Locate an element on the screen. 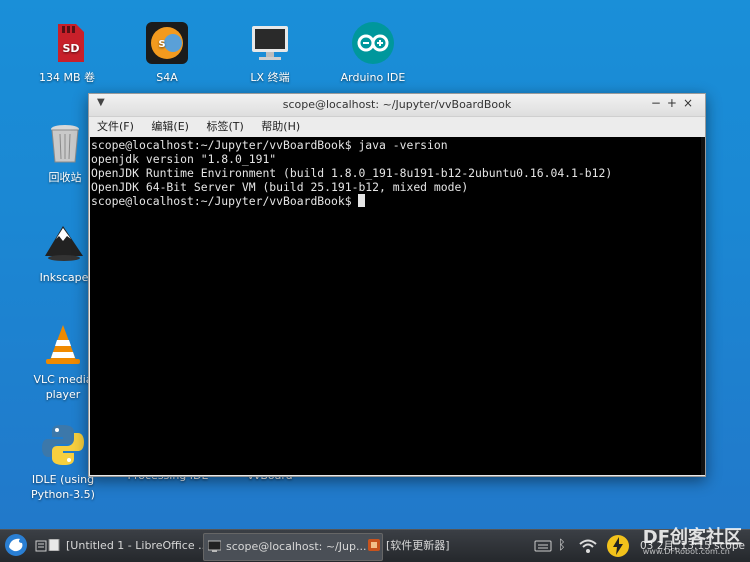 The width and height of the screenshot is (750, 562). start-menu-button is located at coordinates (17, 546).